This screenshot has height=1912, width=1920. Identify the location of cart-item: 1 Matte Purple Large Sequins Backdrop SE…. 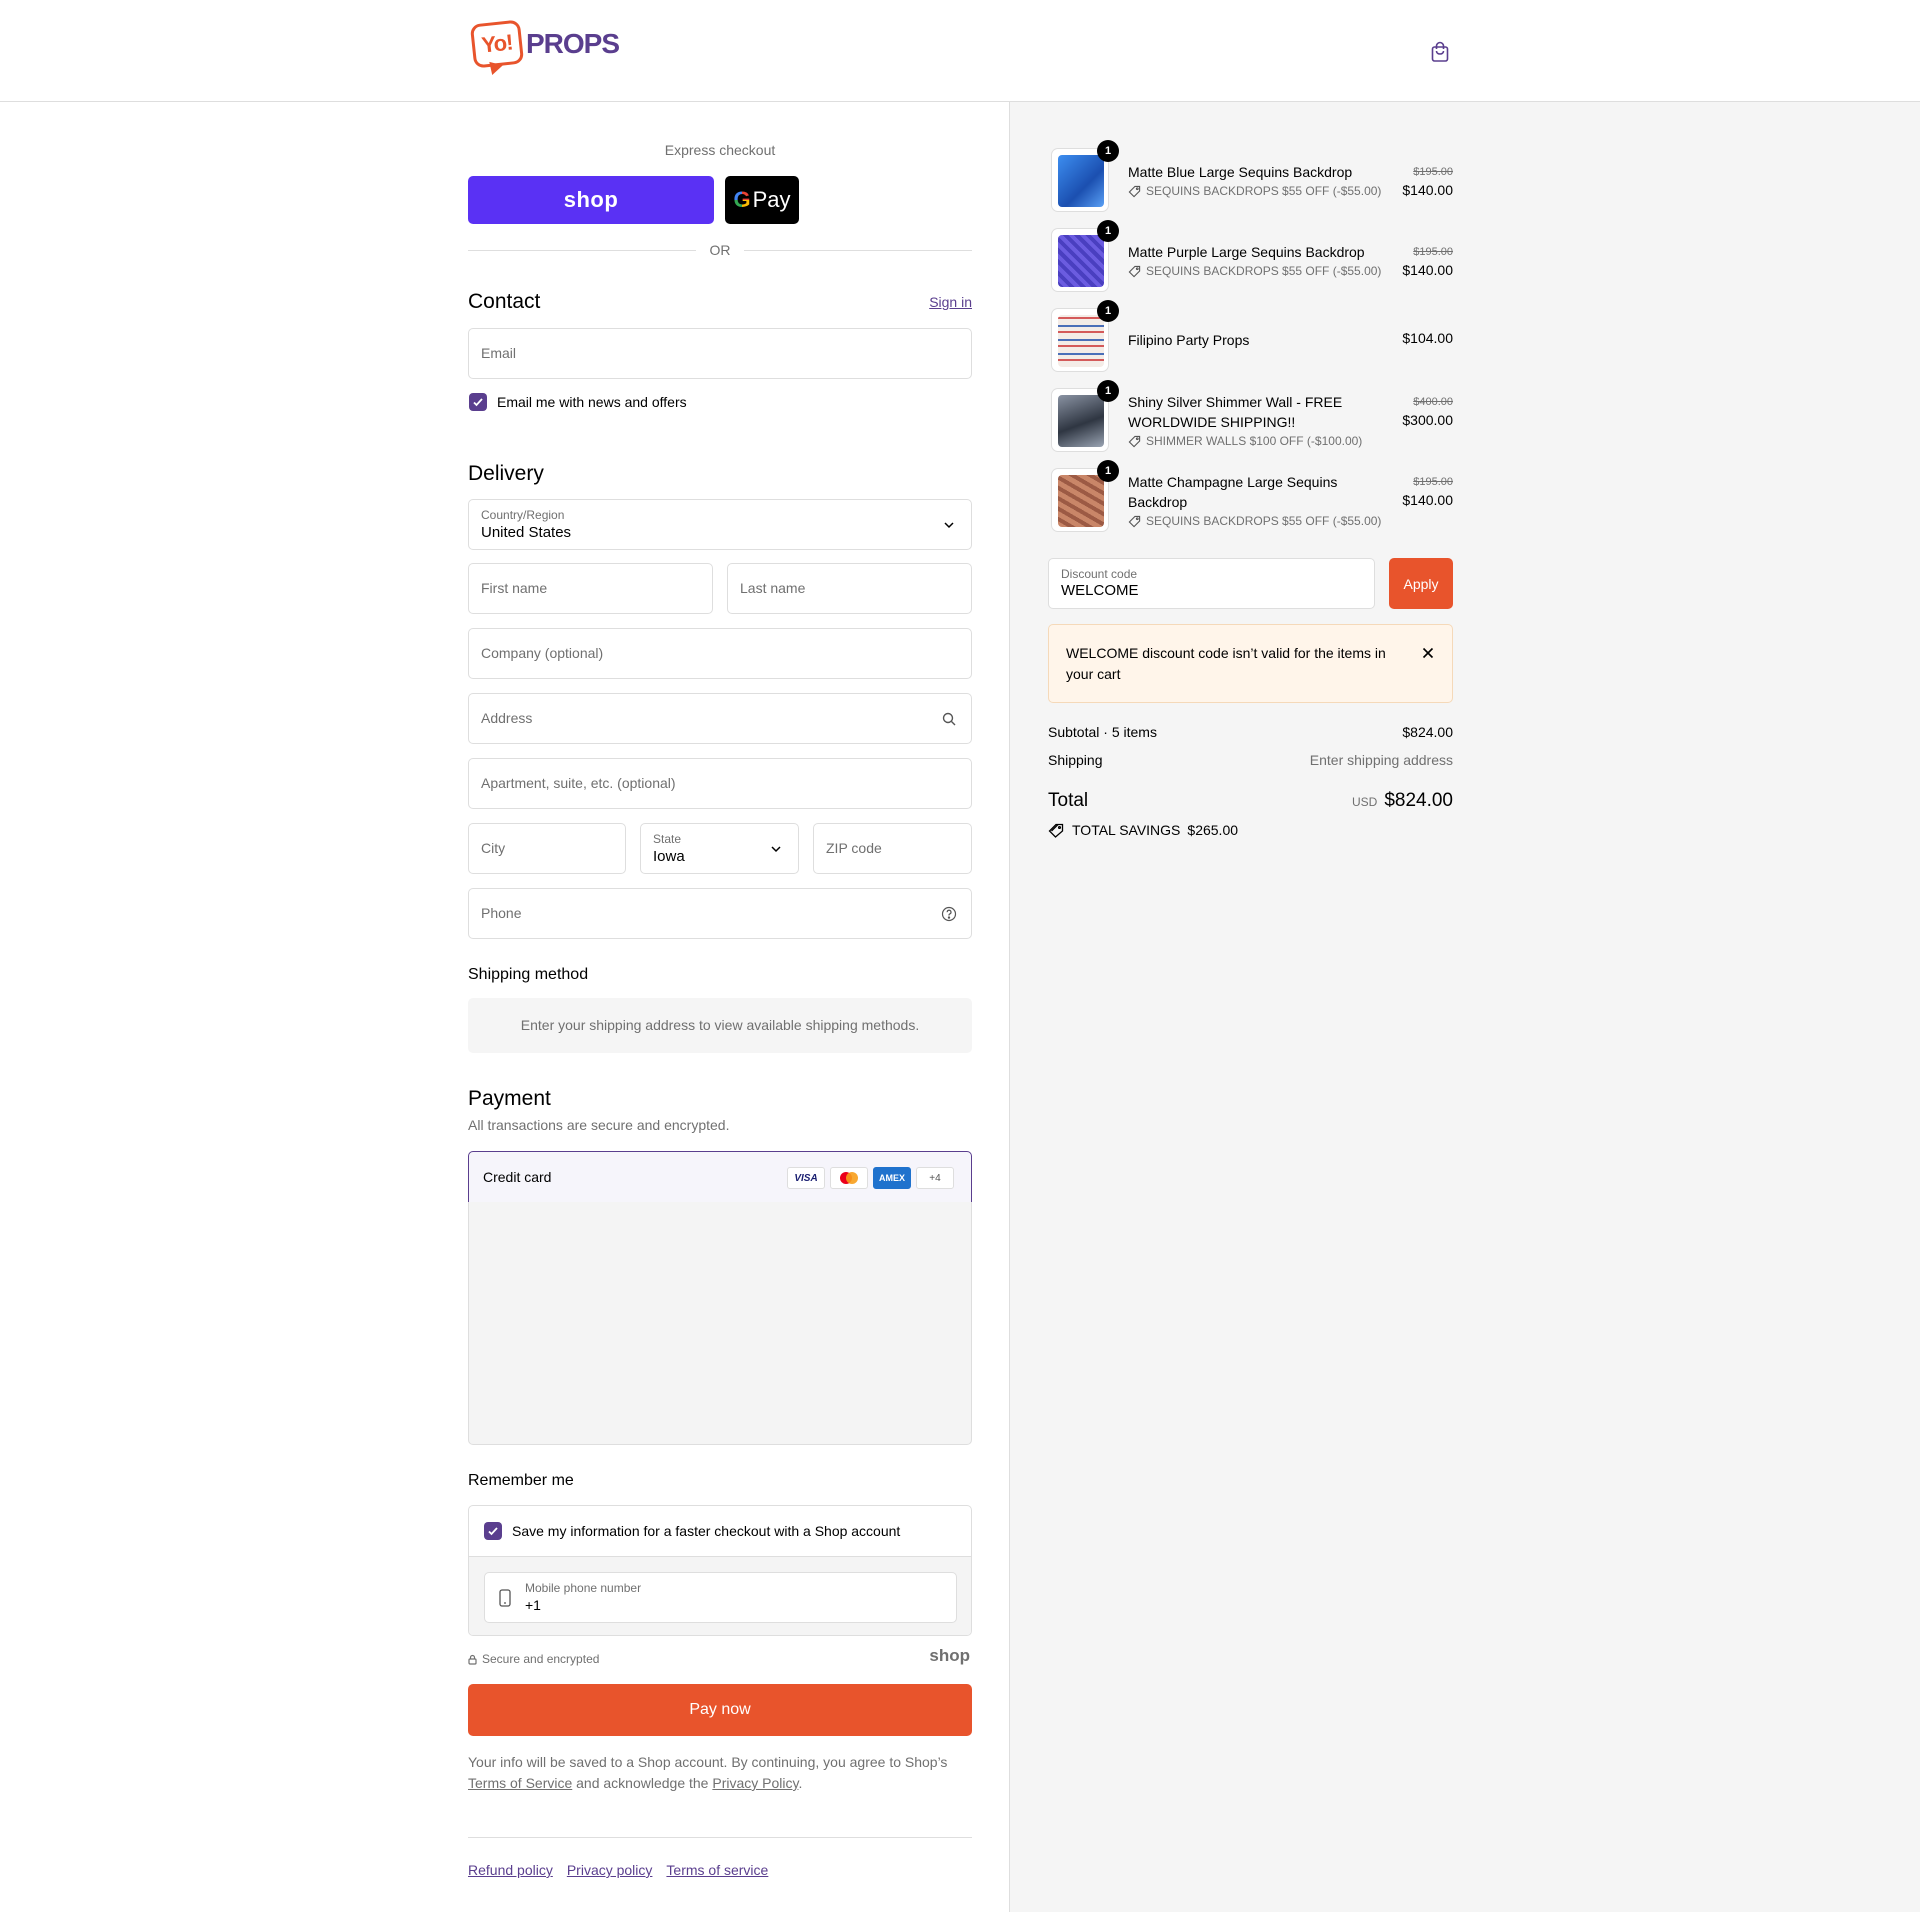
(1250, 256).